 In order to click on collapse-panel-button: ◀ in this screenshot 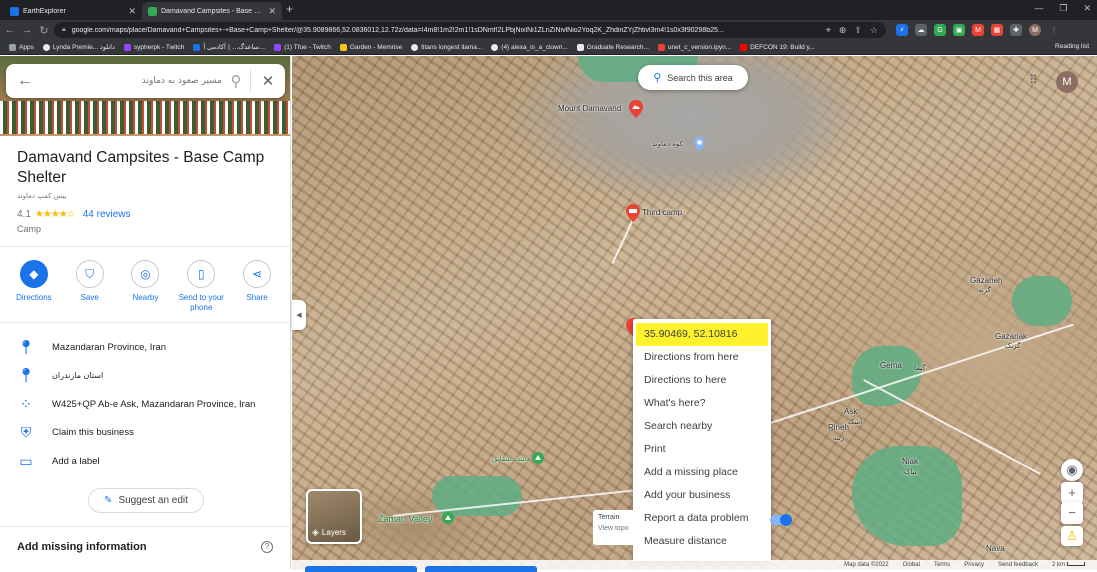, I will do `click(299, 315)`.